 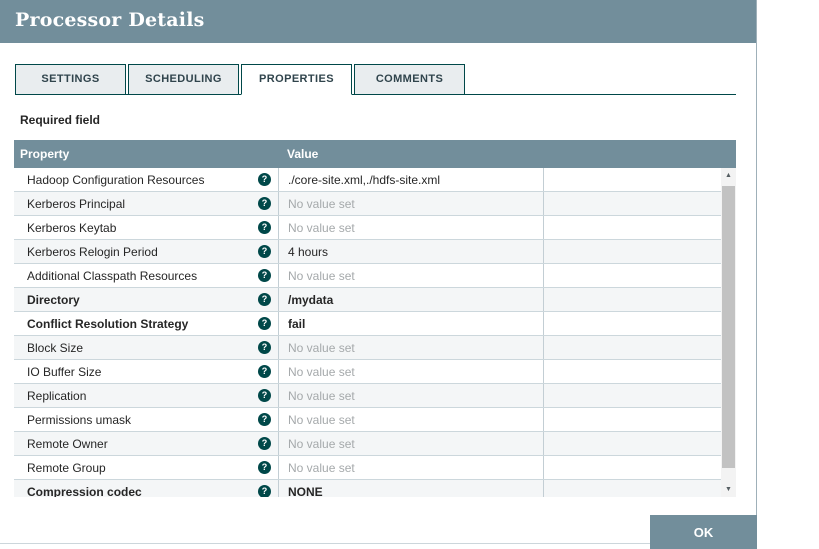 What do you see at coordinates (110, 20) in the screenshot?
I see `dialog-title: Processor Details` at bounding box center [110, 20].